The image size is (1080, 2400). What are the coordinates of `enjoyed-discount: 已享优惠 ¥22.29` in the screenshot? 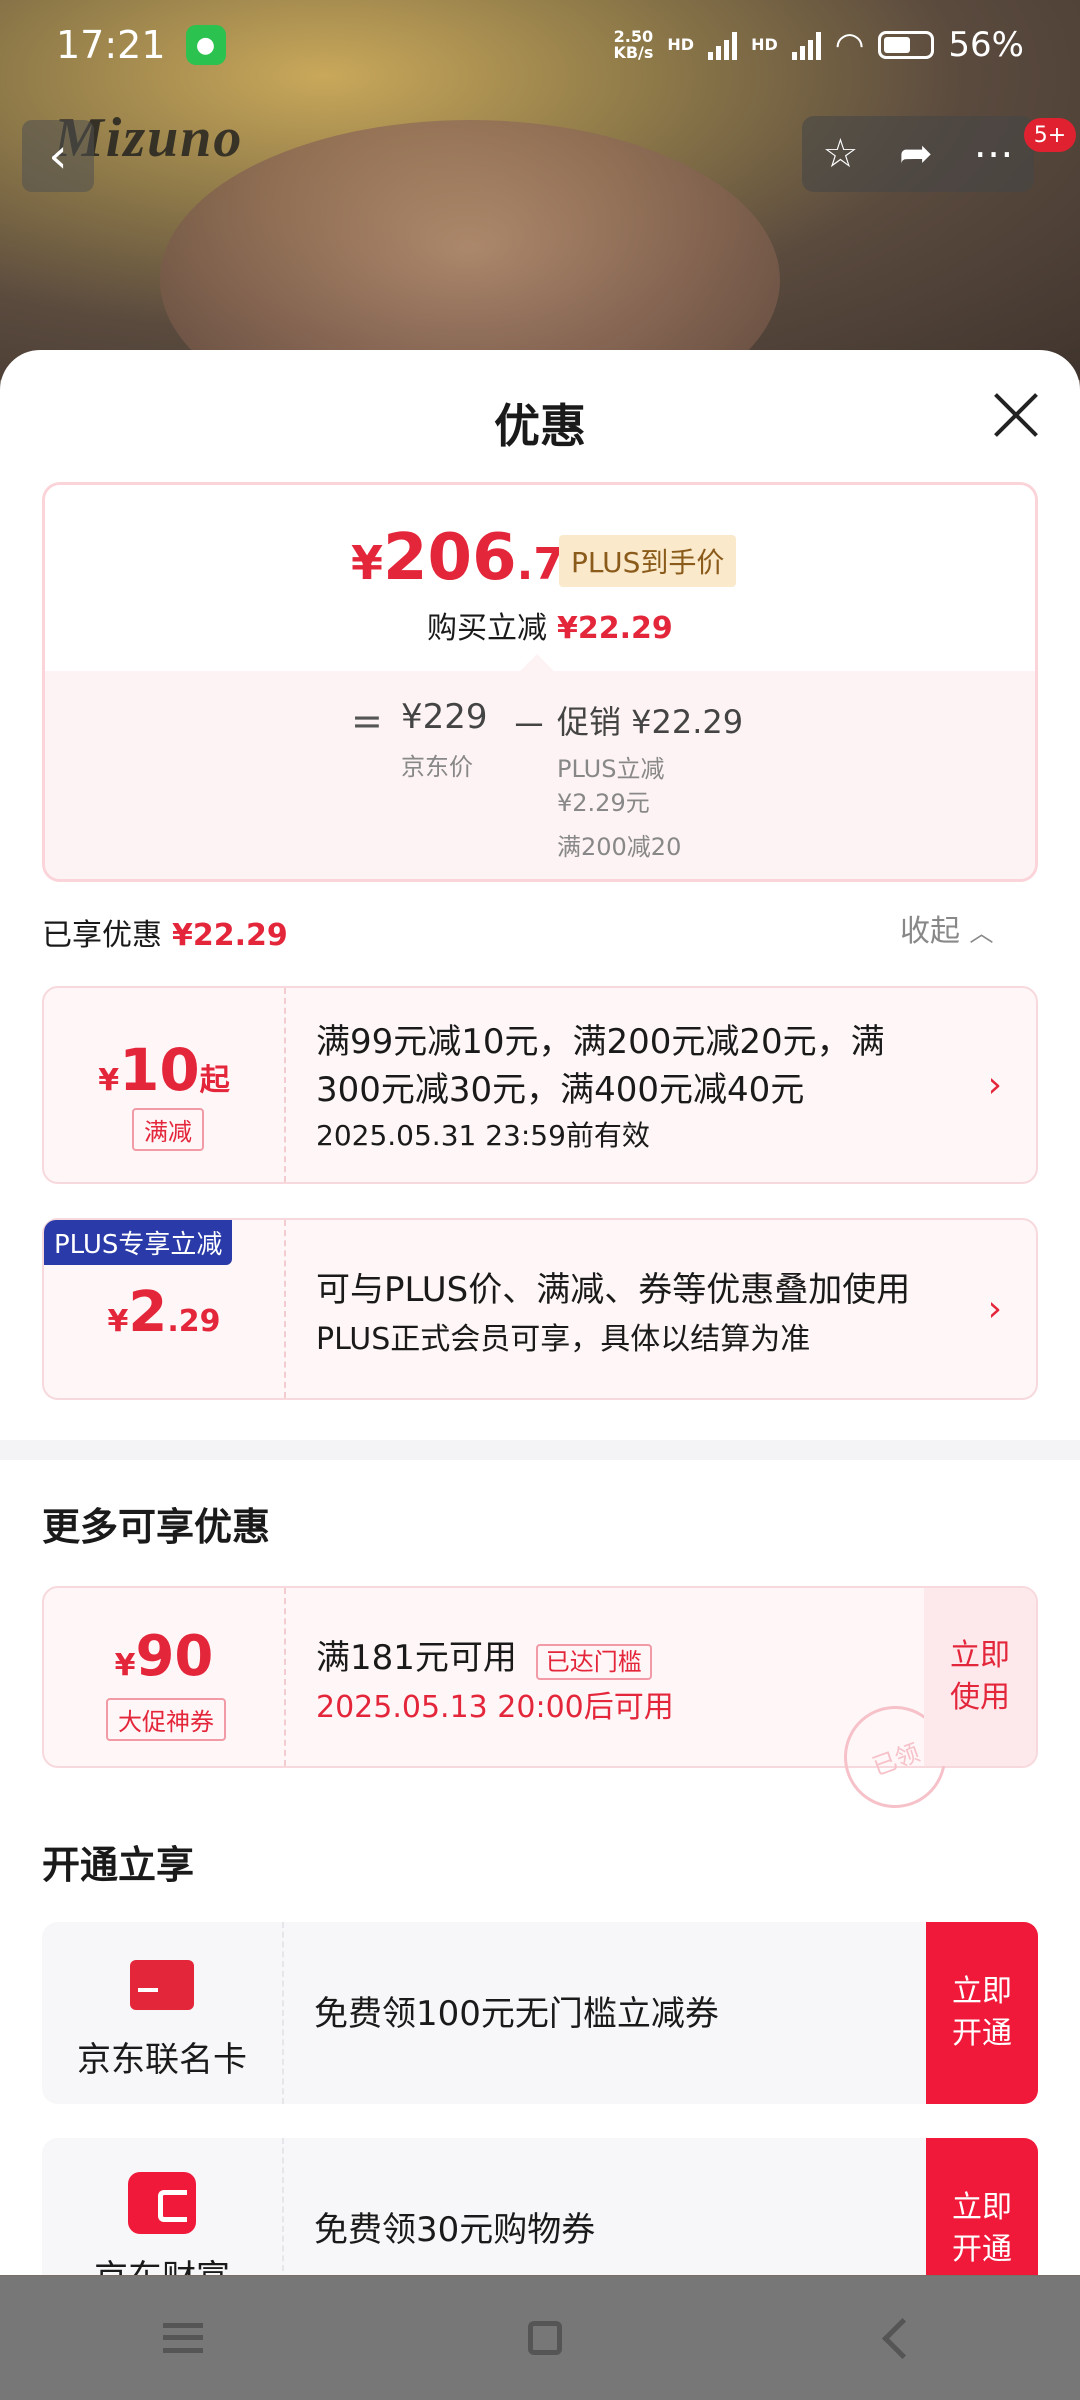 It's located at (165, 932).